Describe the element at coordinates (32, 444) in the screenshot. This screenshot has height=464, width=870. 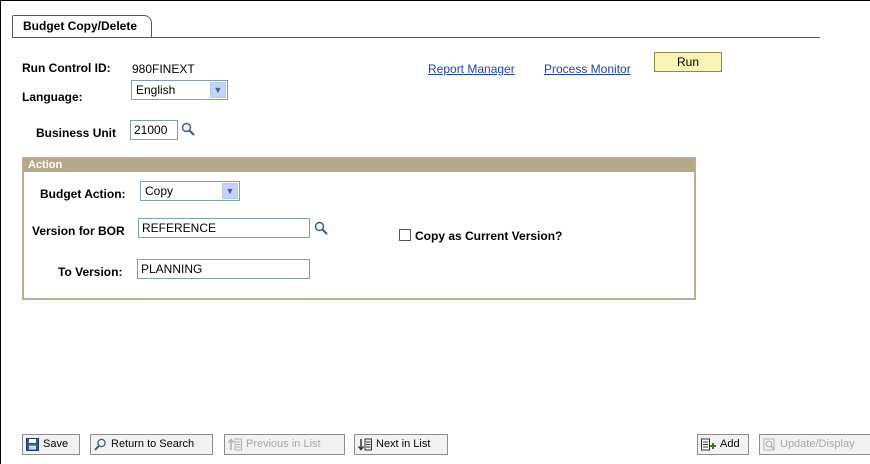
I see `save-icon` at that location.